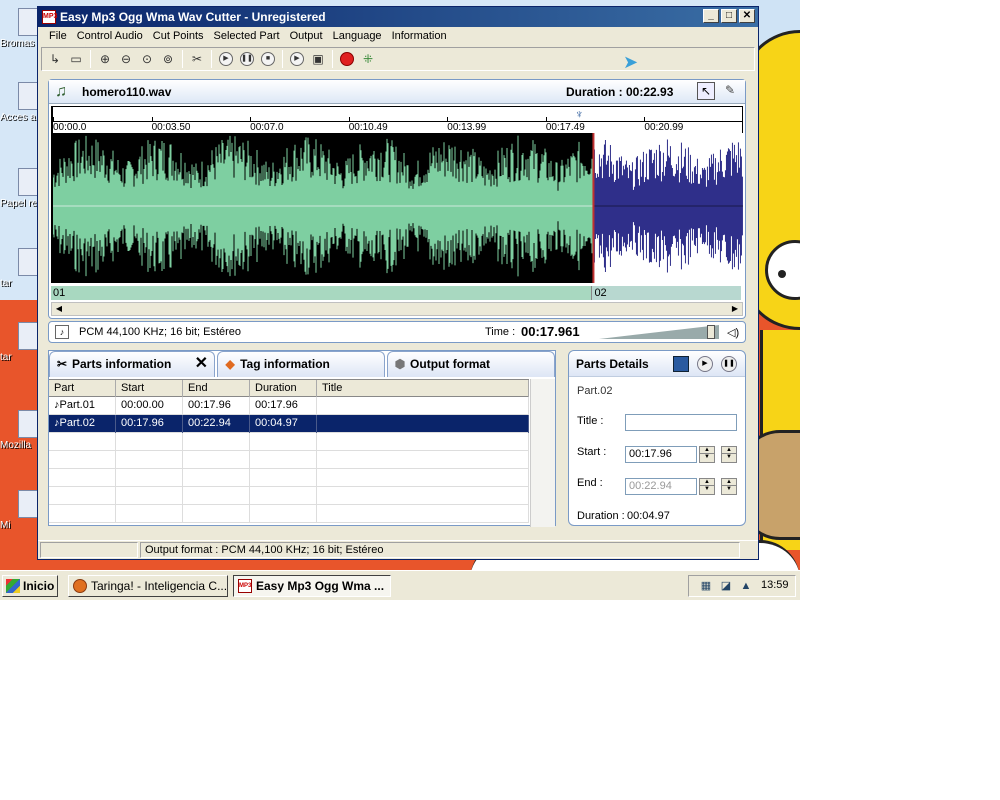 The width and height of the screenshot is (1000, 800). I want to click on menu-language: Language, so click(357, 36).